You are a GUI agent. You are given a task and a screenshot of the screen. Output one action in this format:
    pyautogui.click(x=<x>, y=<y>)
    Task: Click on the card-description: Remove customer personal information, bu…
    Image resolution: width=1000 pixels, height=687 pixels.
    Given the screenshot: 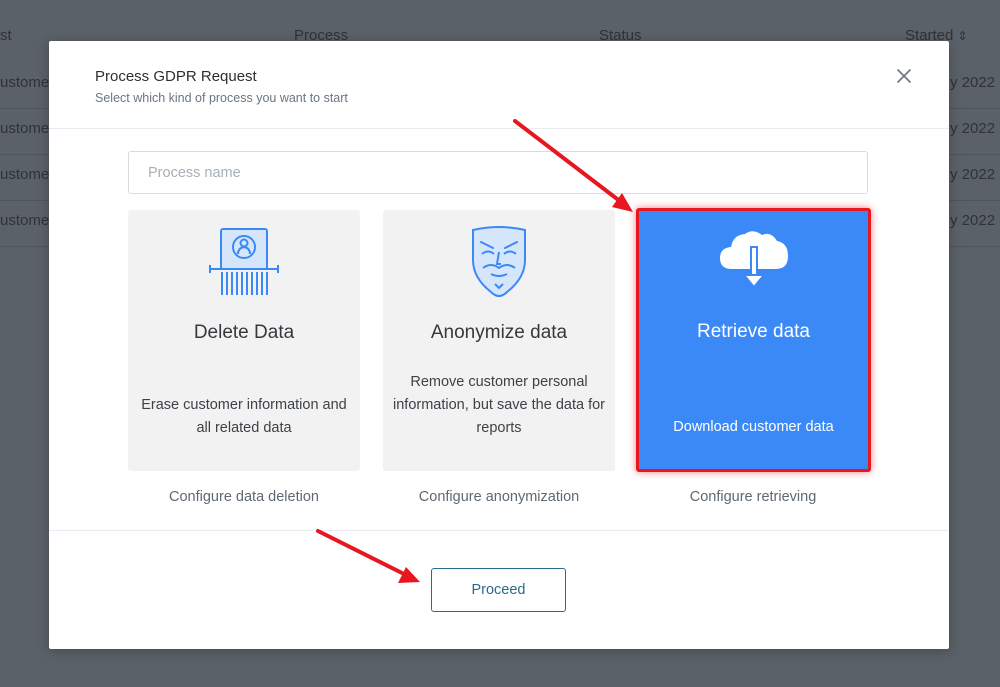 What is the action you would take?
    pyautogui.click(x=499, y=405)
    